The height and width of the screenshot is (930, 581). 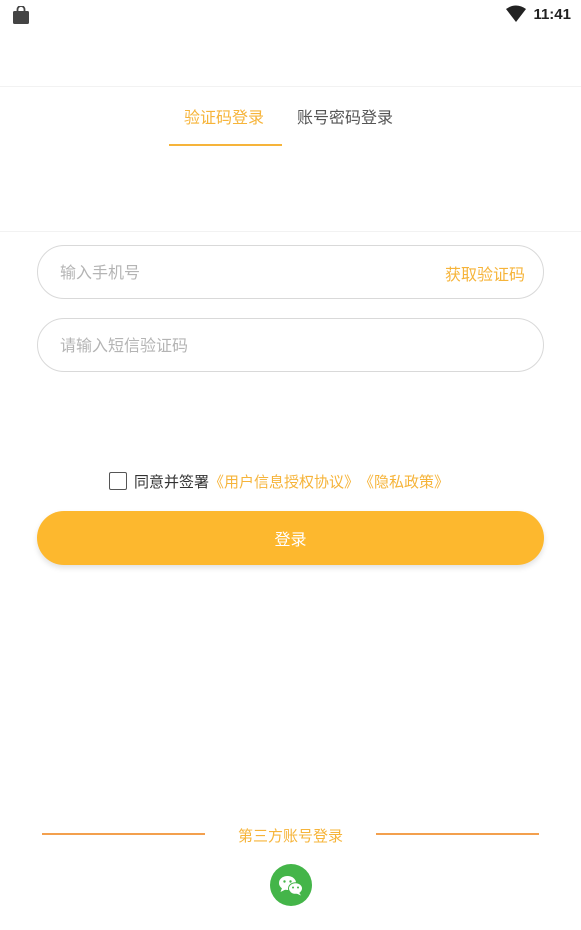 What do you see at coordinates (118, 481) in the screenshot?
I see `agreement-checkbox` at bounding box center [118, 481].